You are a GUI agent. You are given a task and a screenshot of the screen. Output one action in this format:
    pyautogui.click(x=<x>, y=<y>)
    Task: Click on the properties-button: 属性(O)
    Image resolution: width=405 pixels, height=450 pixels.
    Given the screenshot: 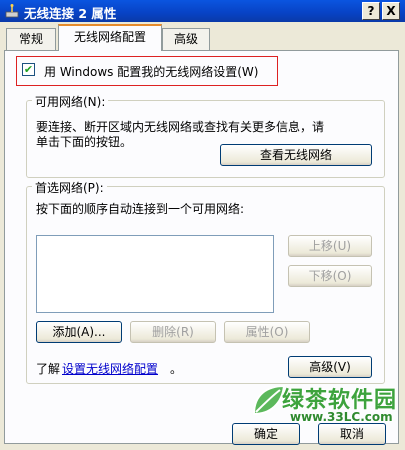 What is the action you would take?
    pyautogui.click(x=267, y=332)
    